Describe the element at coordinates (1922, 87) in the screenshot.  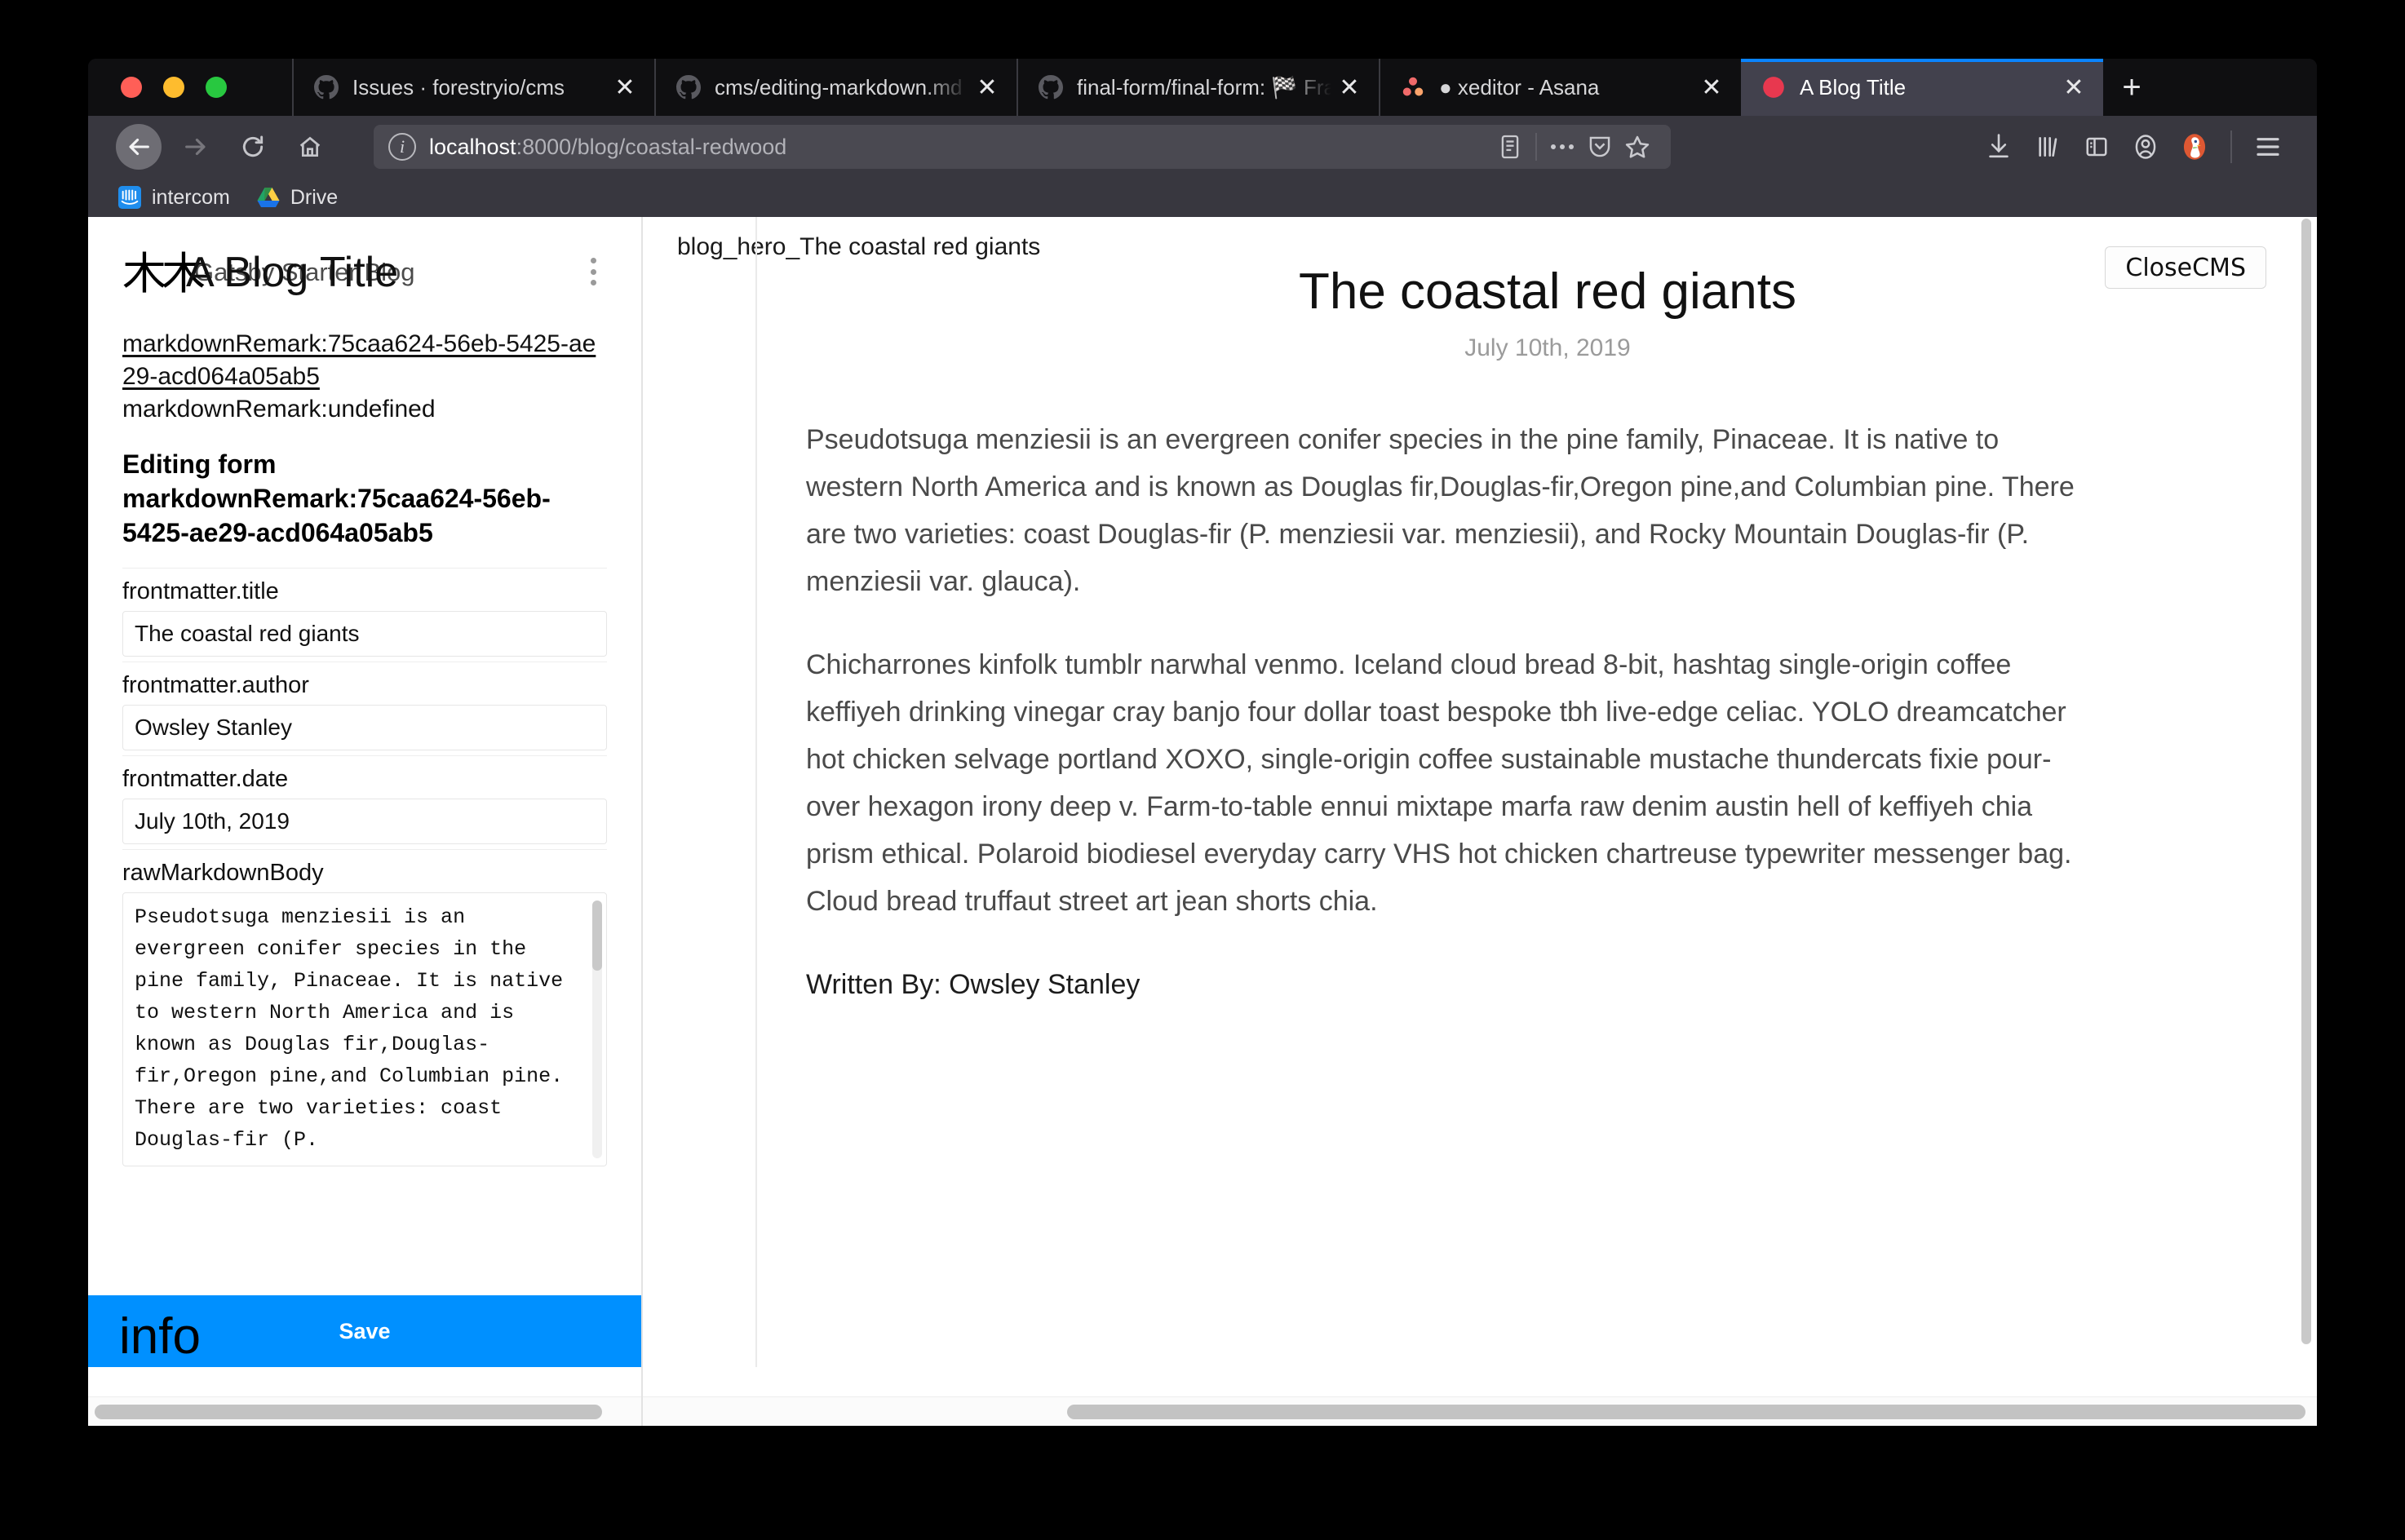
I see `browser-tab-a-blog-title: A Blog Title ✕` at that location.